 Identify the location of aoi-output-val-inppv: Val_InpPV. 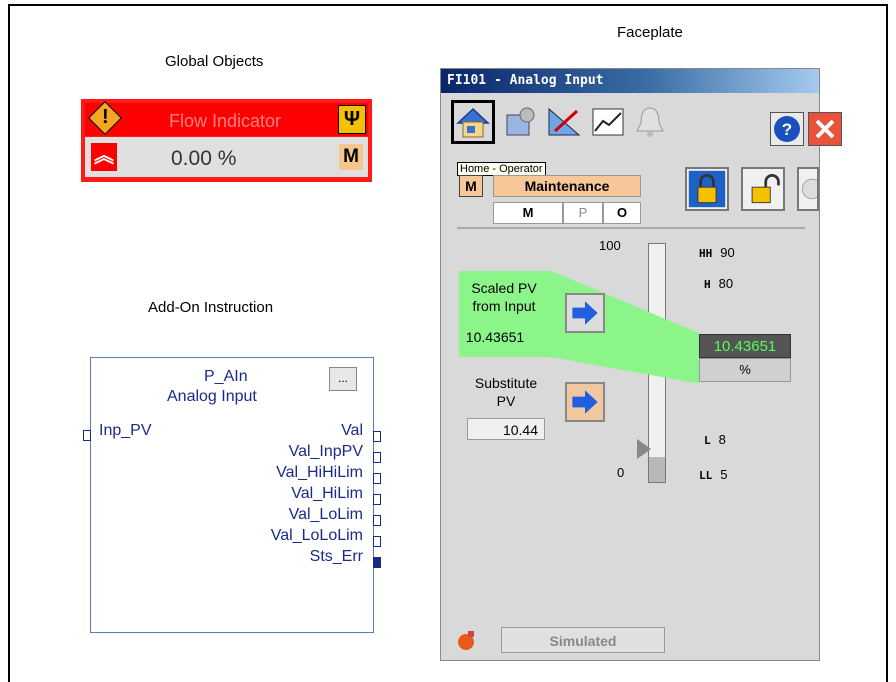
(325, 451).